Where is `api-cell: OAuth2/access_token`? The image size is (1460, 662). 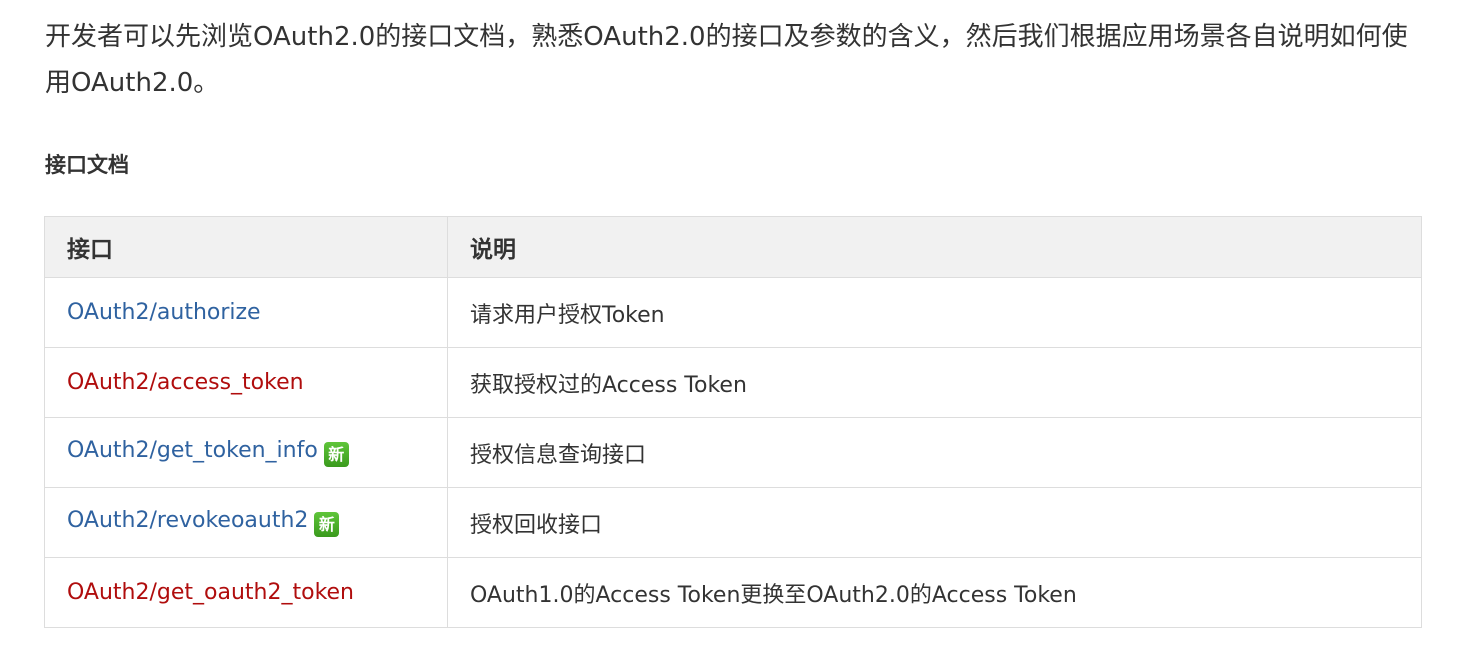 api-cell: OAuth2/access_token is located at coordinates (246, 382).